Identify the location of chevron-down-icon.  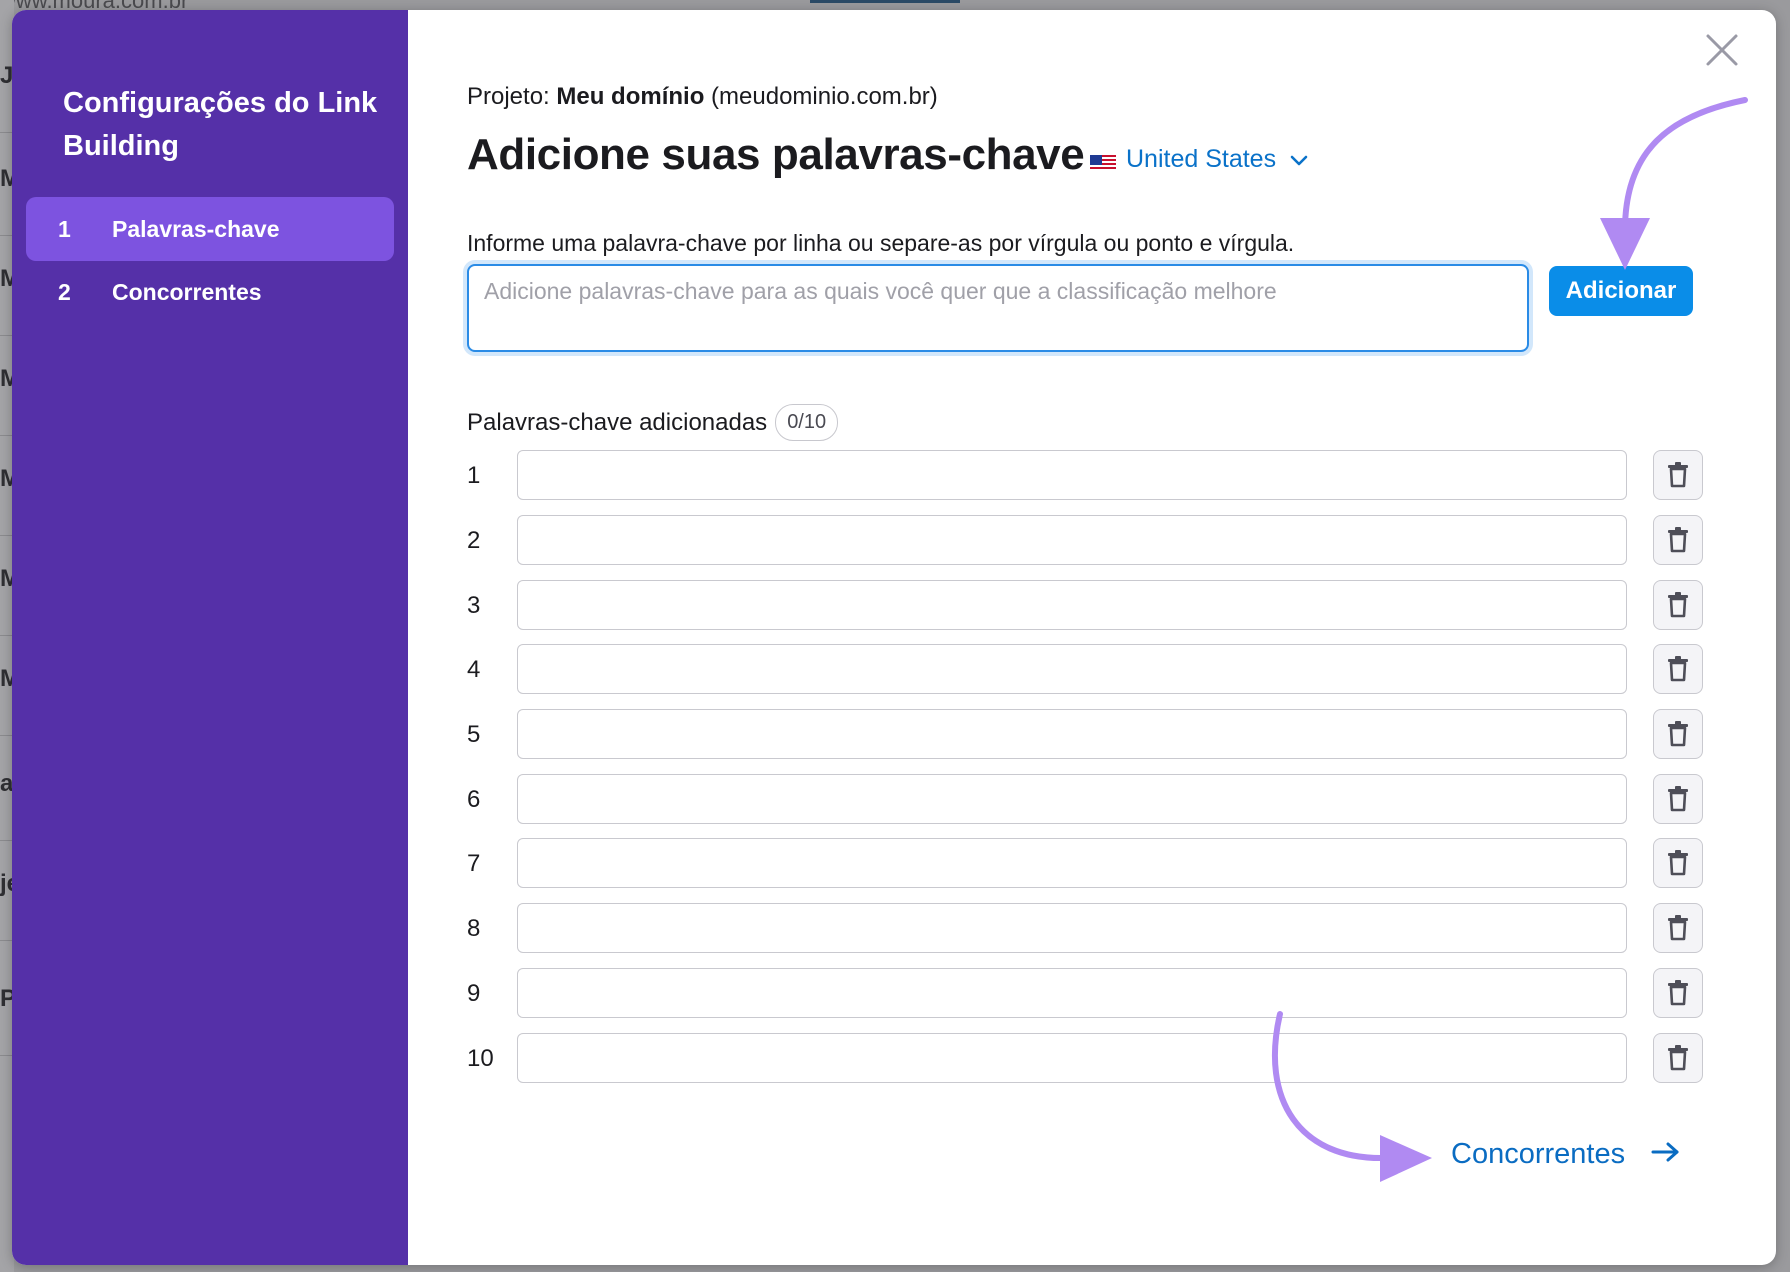
(1299, 159).